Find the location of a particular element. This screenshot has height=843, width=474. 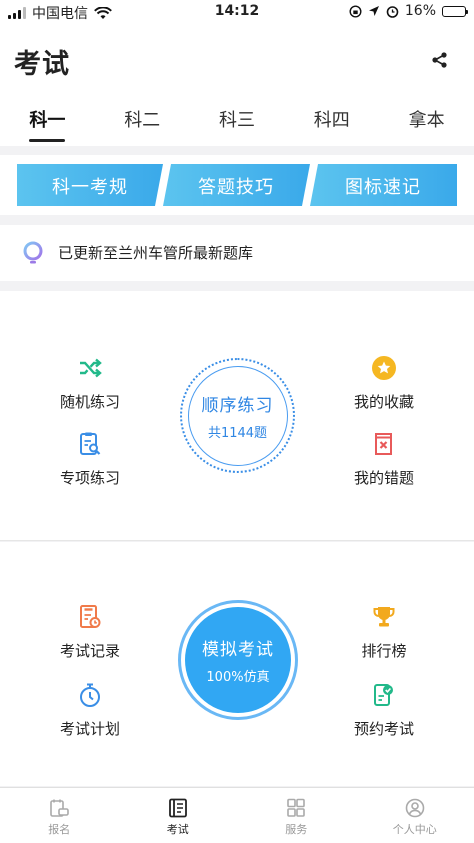

sequential-practice-button: 顺序练习 共1144题 is located at coordinates (237, 415).